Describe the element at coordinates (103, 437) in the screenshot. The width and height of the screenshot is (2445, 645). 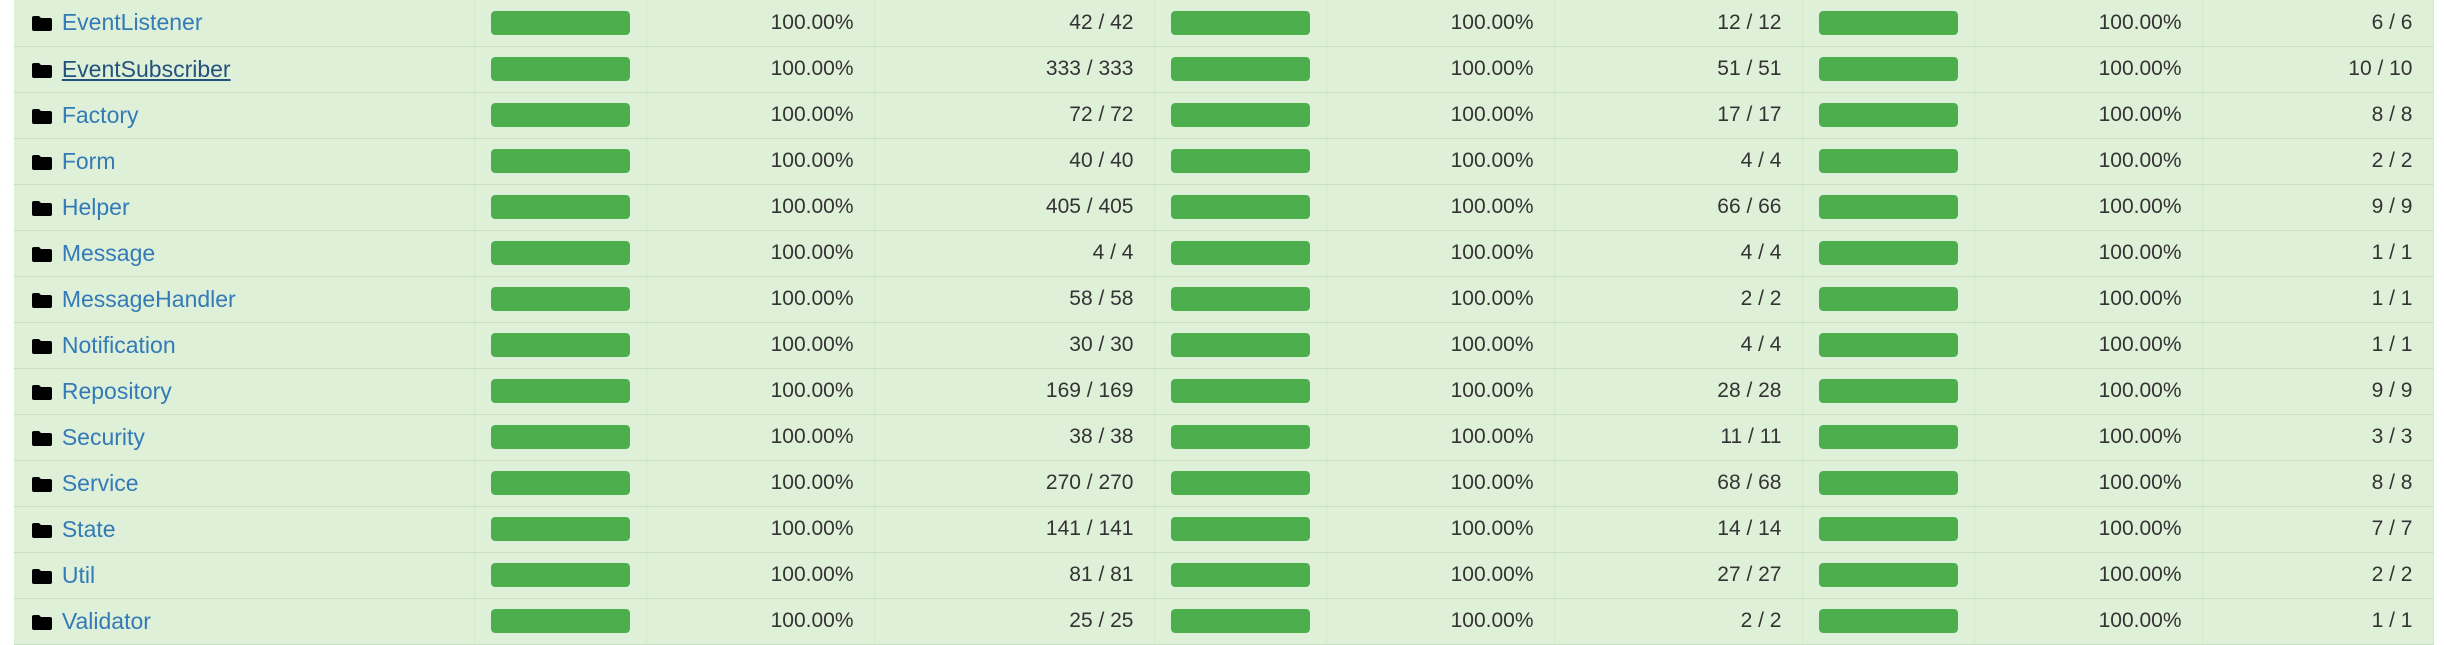
I see `directory-link: Security` at that location.